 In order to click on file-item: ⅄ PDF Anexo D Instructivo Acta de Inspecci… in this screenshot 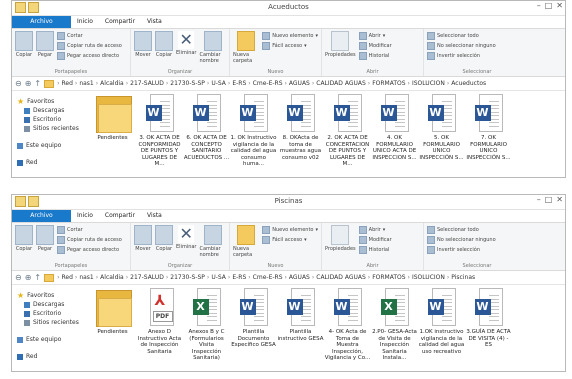, I will do `click(159, 329)`.